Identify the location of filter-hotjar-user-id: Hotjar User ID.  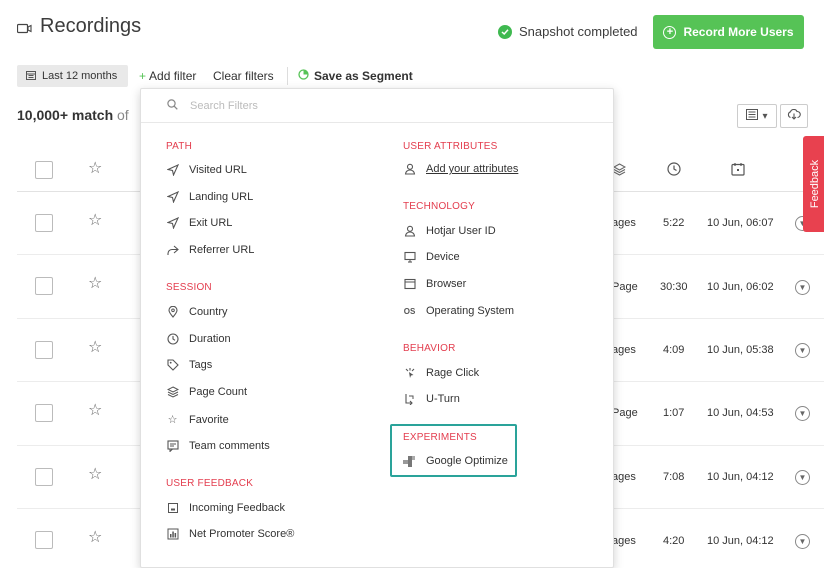
(449, 231).